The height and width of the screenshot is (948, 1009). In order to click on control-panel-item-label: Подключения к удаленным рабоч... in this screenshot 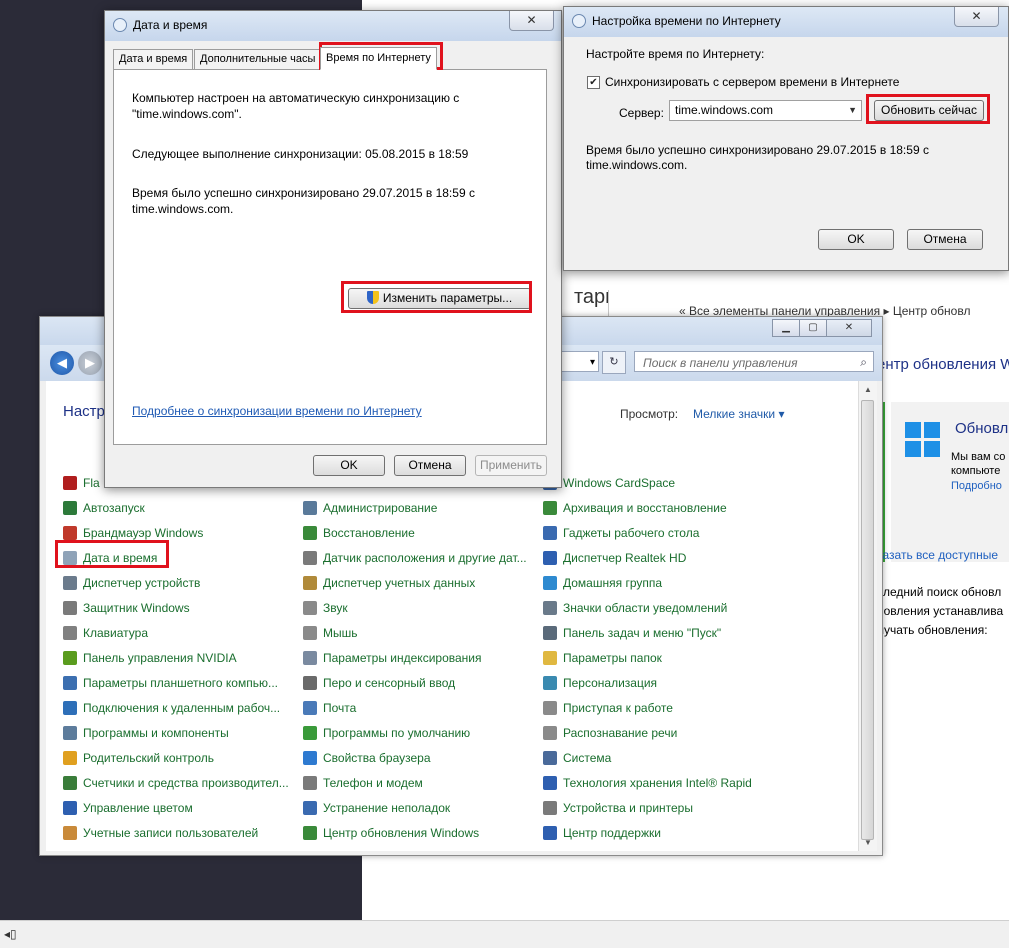, I will do `click(182, 708)`.